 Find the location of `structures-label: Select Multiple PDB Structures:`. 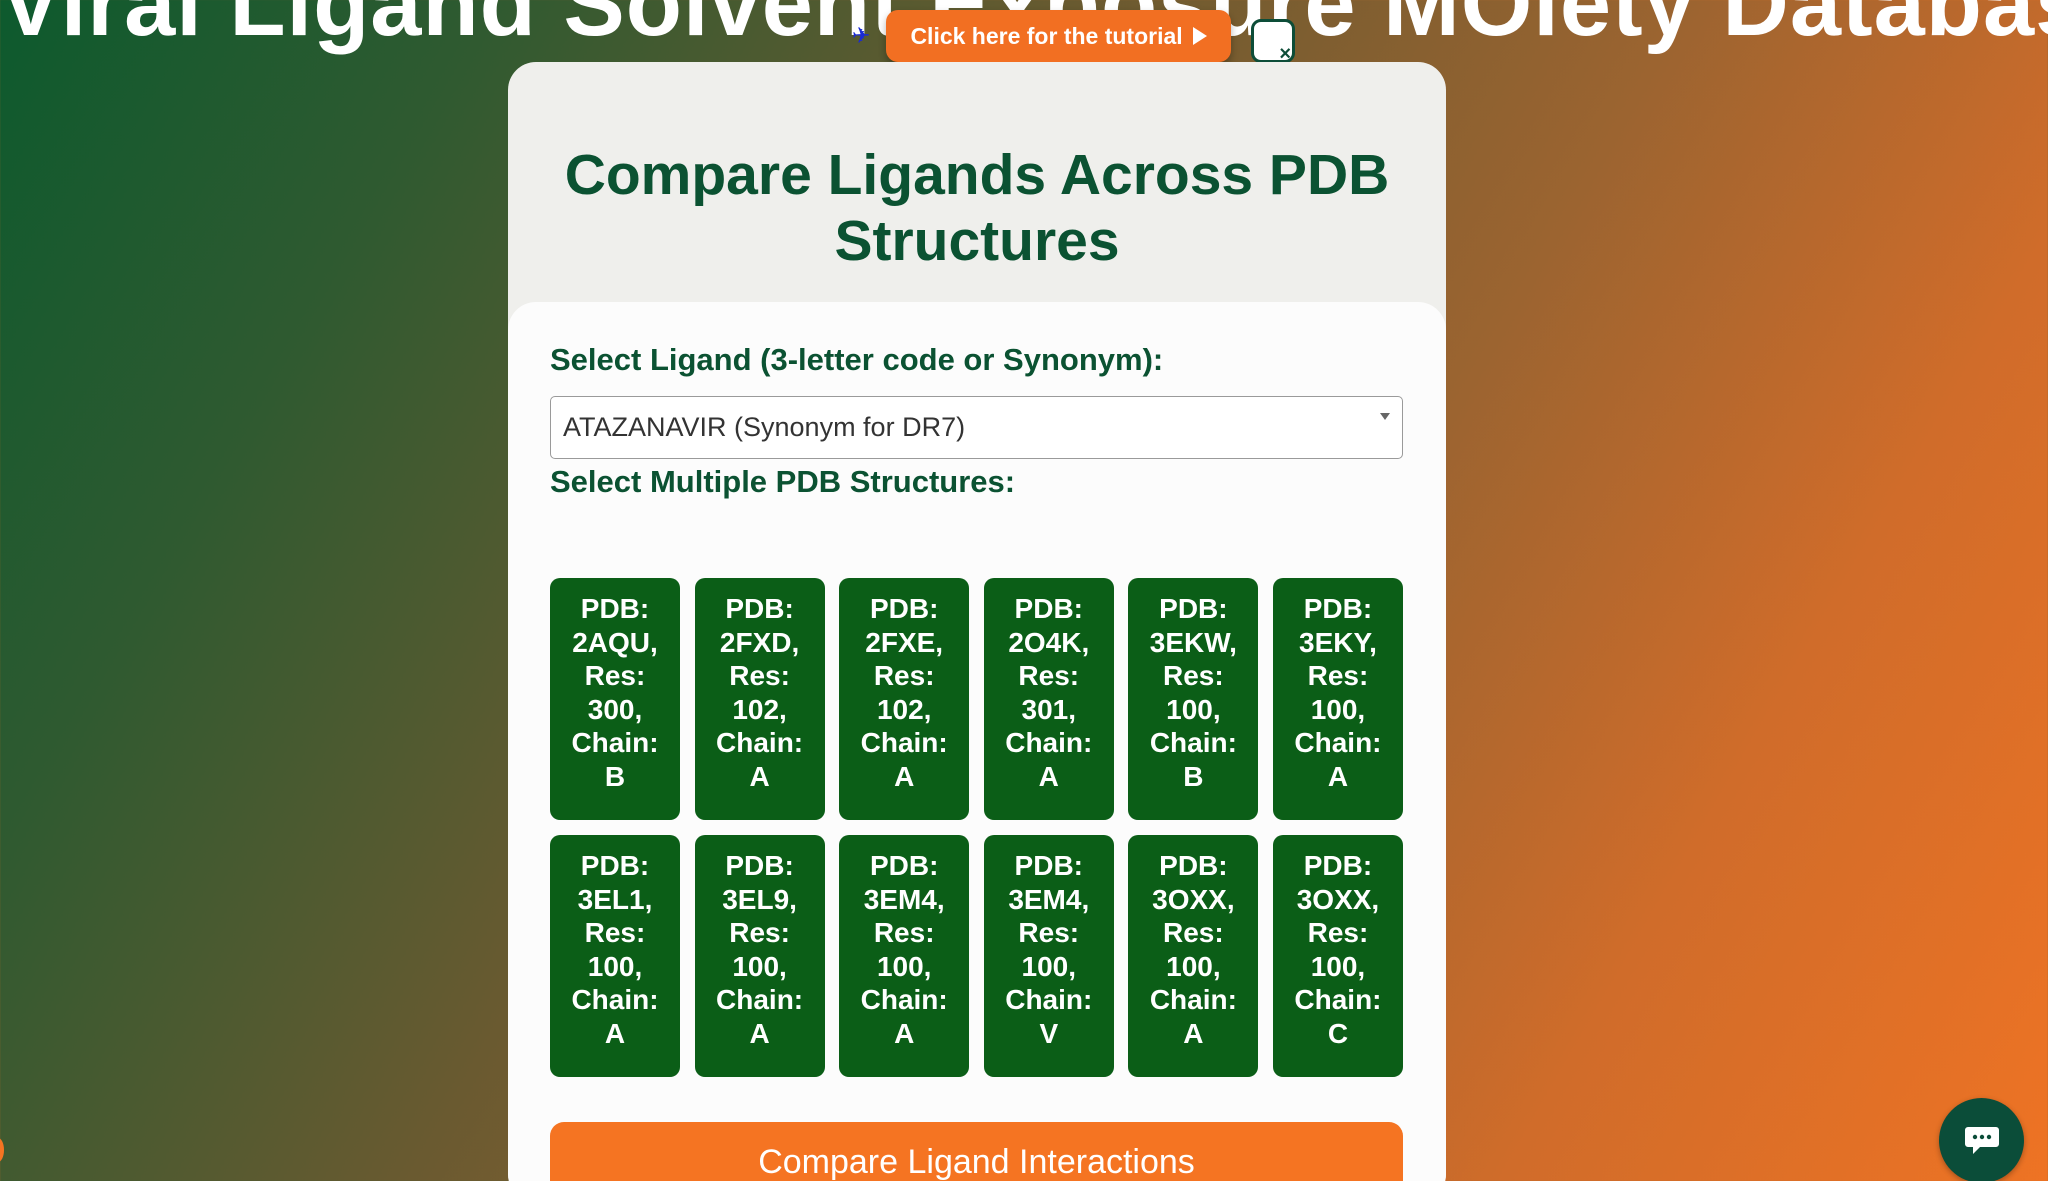

structures-label: Select Multiple PDB Structures: is located at coordinates (783, 481).